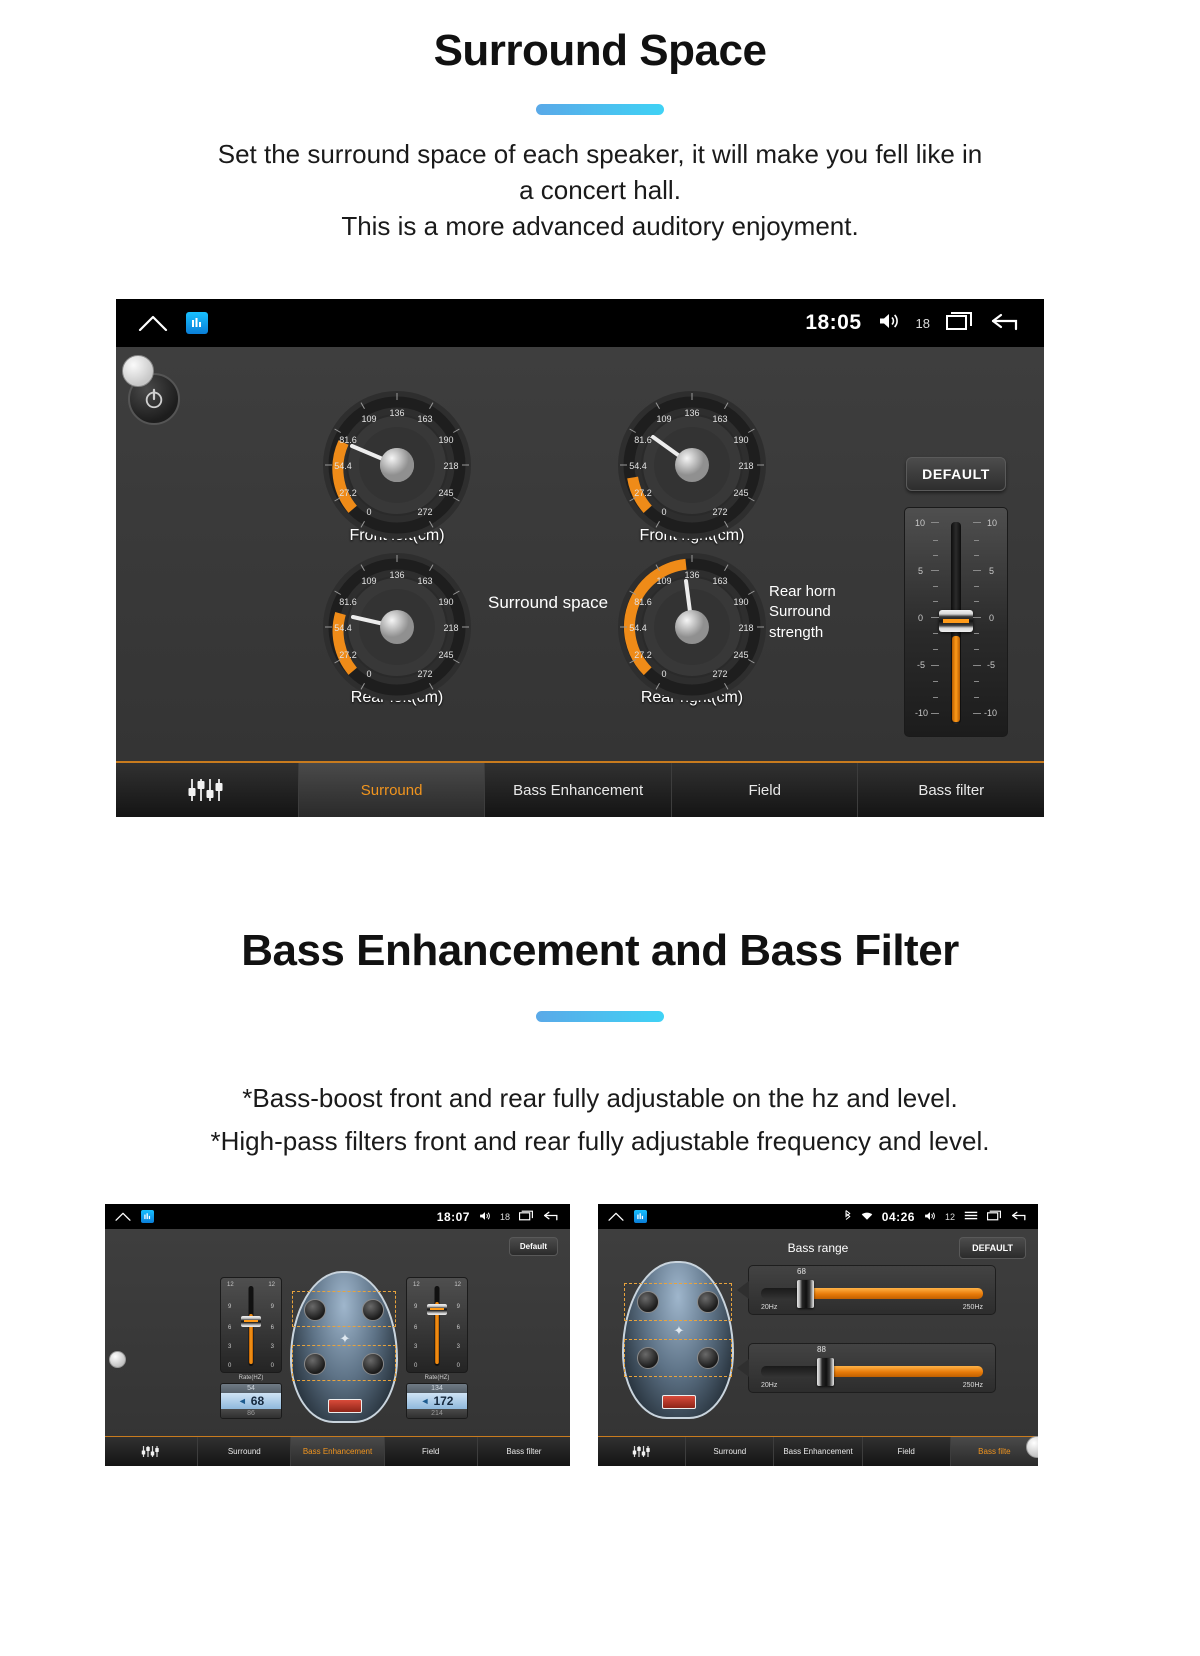  What do you see at coordinates (348, 493) in the screenshot?
I see `svg-text: 27.2` at bounding box center [348, 493].